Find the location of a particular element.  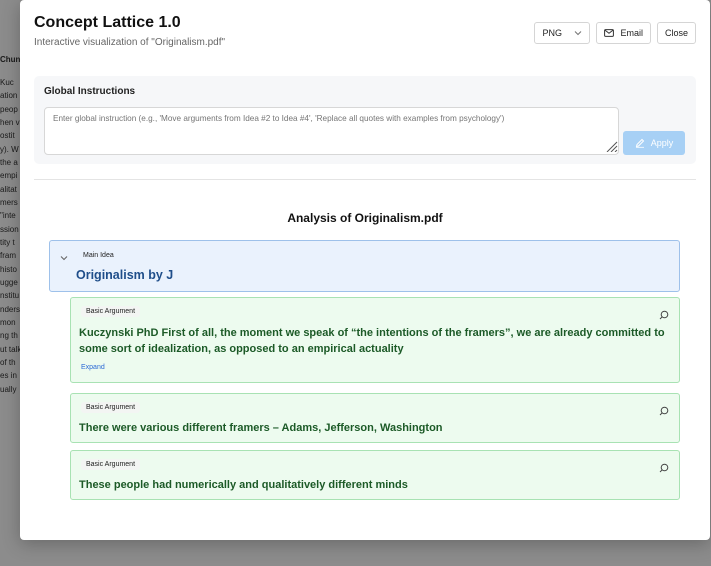

format-select-value: PNG is located at coordinates (552, 33).